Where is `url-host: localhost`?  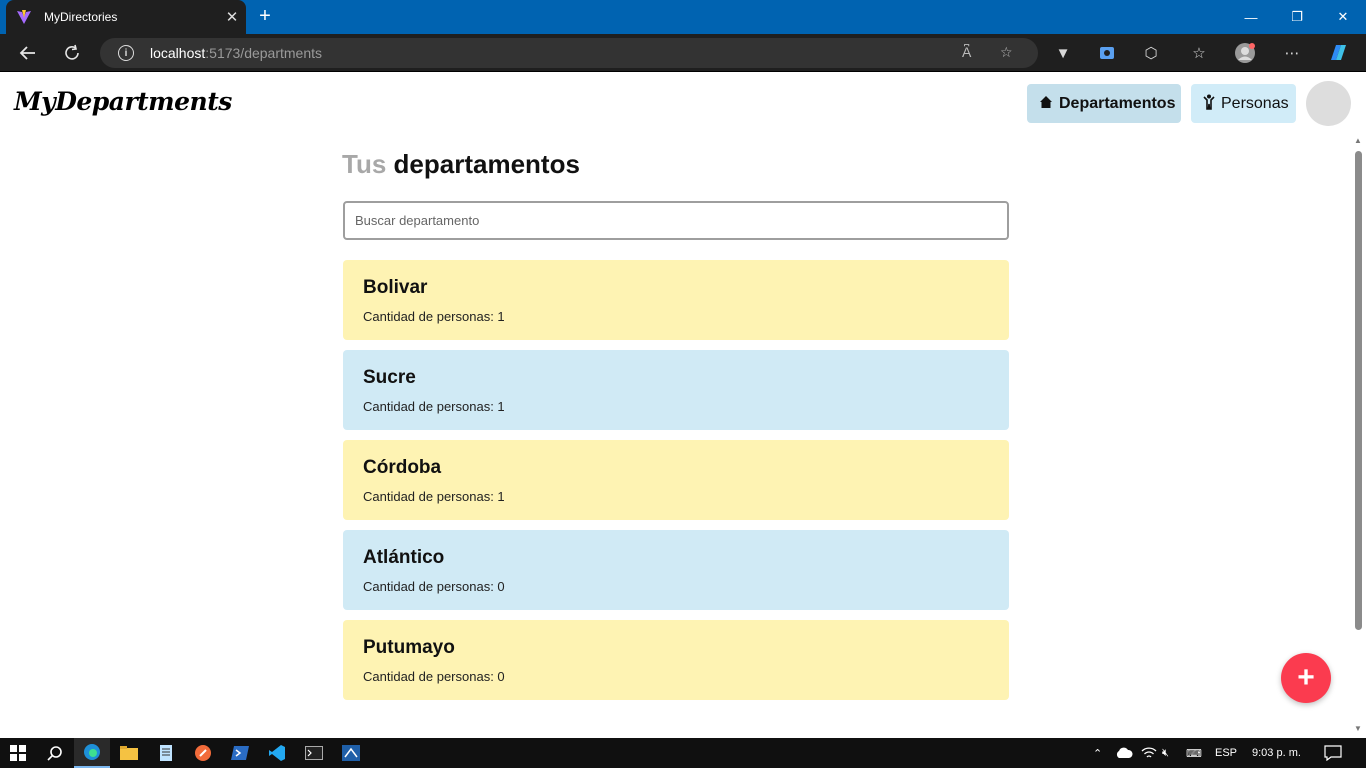 url-host: localhost is located at coordinates (178, 53).